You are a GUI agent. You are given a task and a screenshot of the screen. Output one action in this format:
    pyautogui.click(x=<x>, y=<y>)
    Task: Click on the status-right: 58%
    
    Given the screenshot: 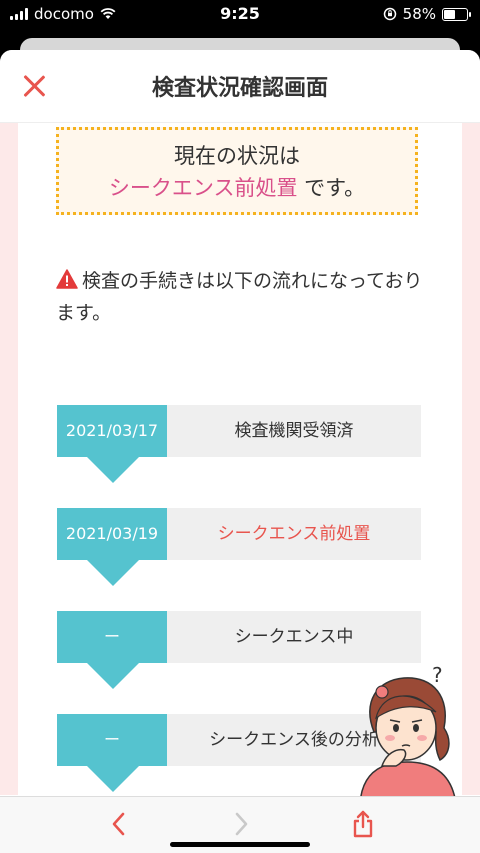 What is the action you would take?
    pyautogui.click(x=427, y=14)
    